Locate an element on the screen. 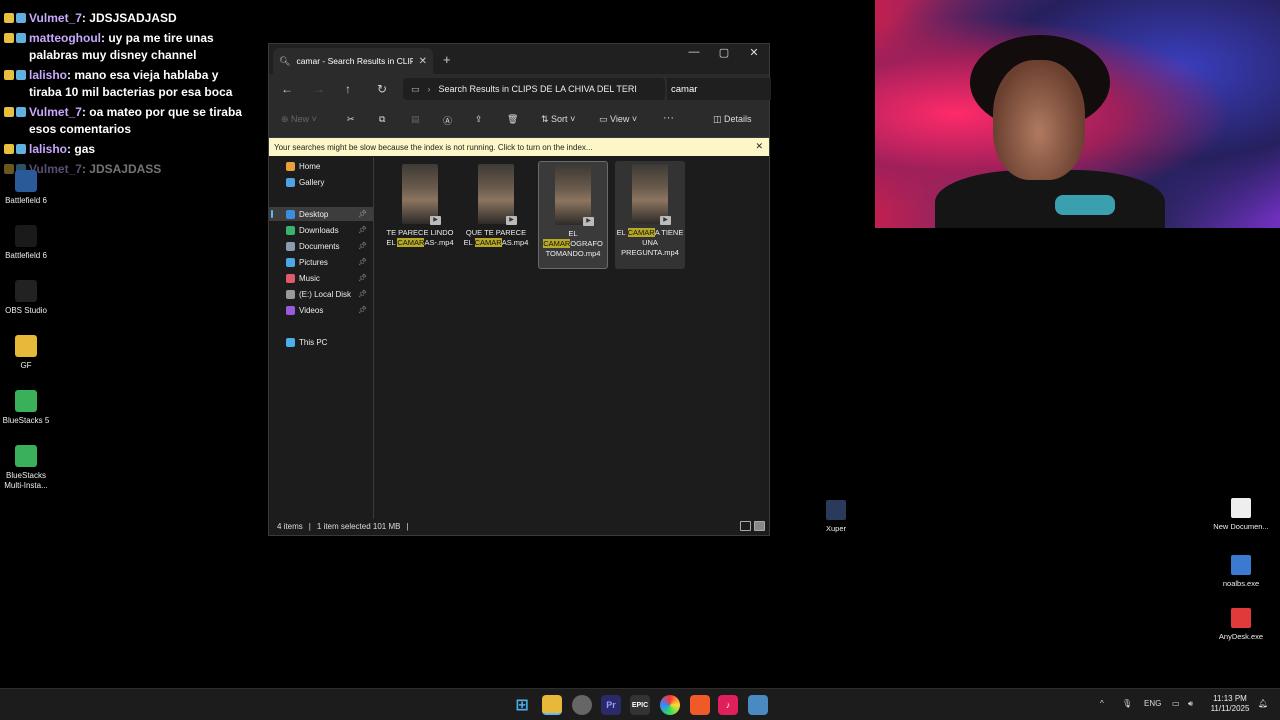  desktop-shortcut-label: OBS Studio is located at coordinates (26, 310).